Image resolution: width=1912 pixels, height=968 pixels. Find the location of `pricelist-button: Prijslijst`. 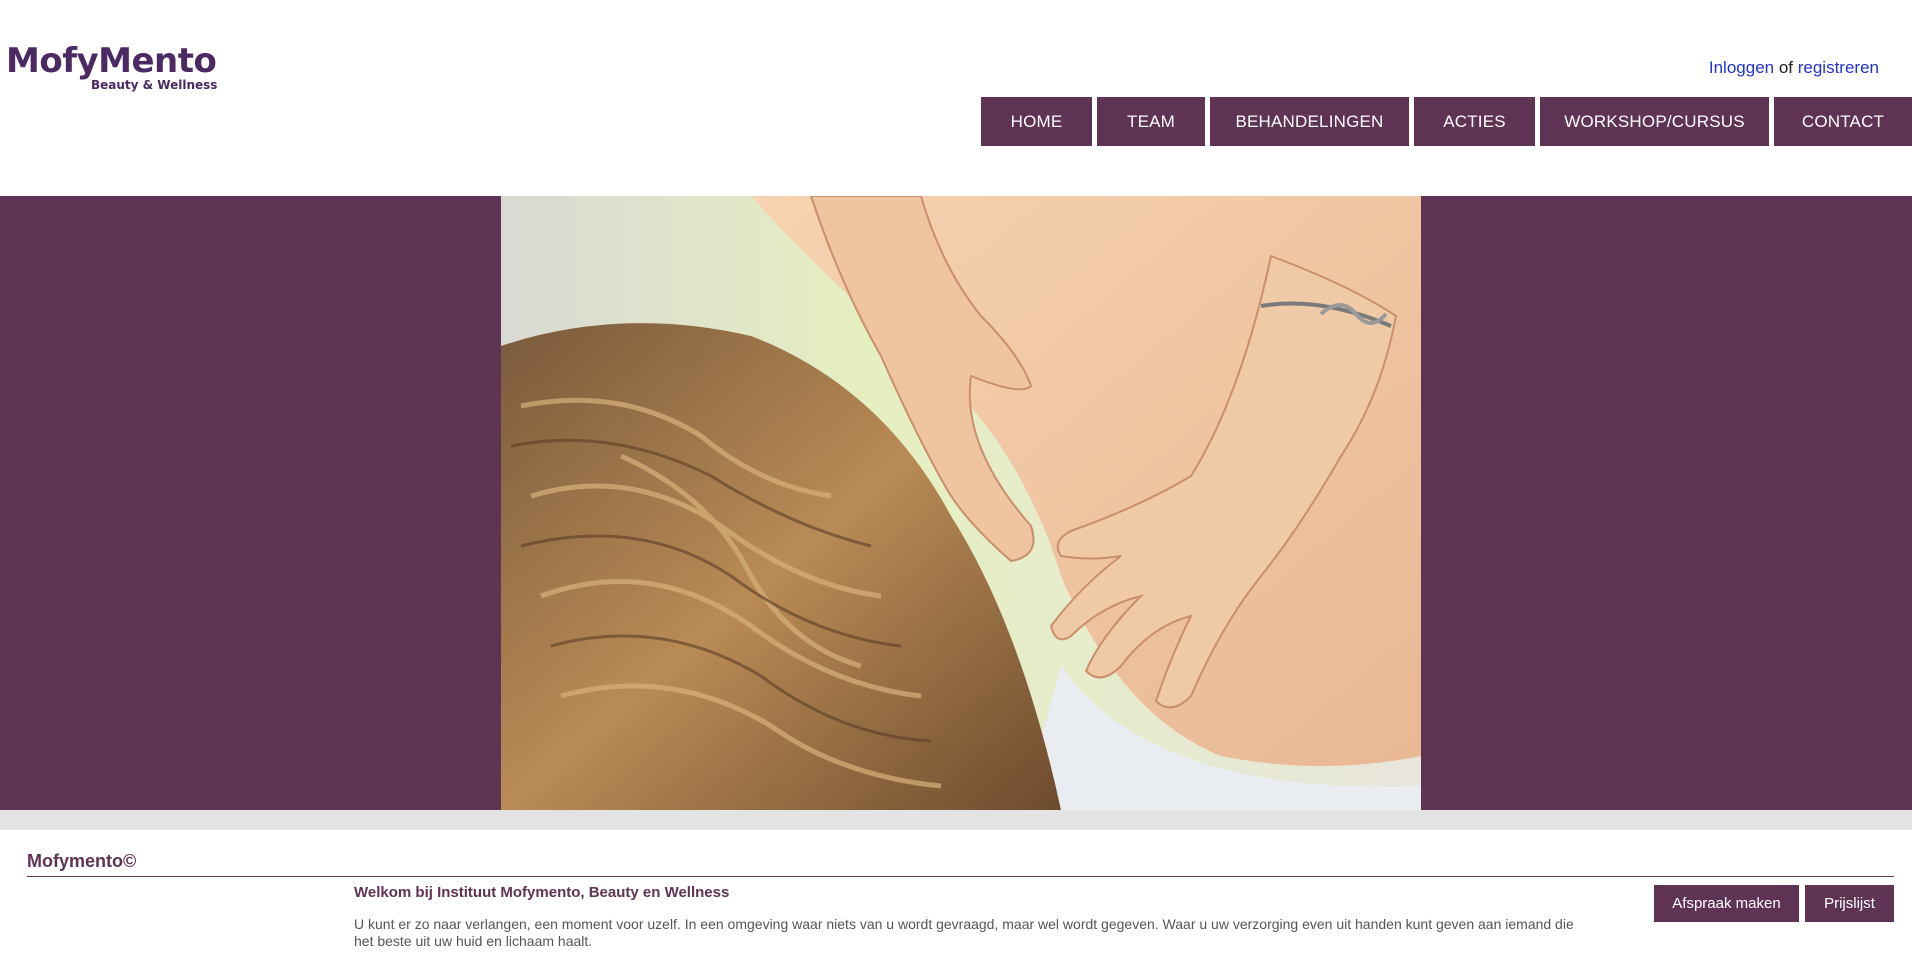

pricelist-button: Prijslijst is located at coordinates (1849, 903).